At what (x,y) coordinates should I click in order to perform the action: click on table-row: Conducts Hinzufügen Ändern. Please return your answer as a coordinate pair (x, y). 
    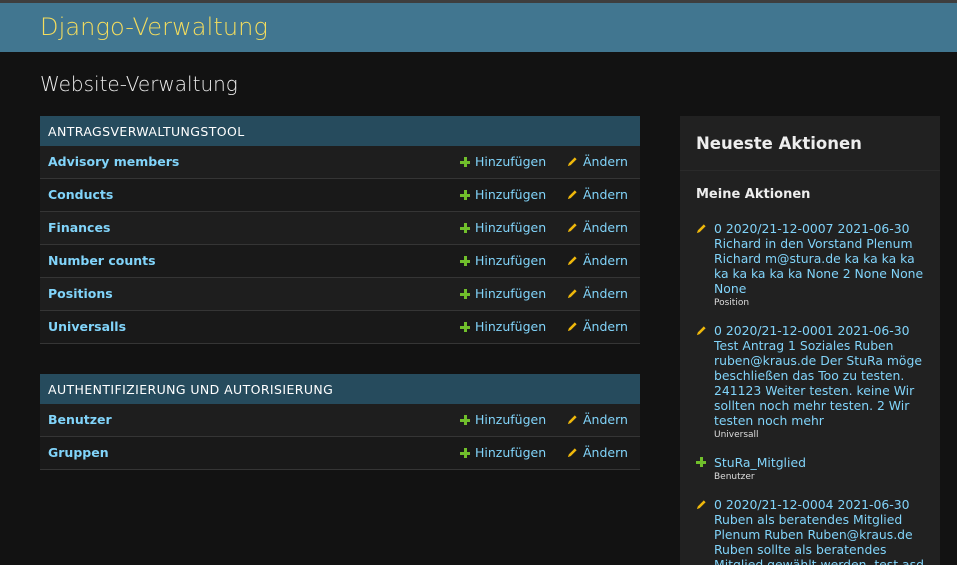
    Looking at the image, I should click on (340, 195).